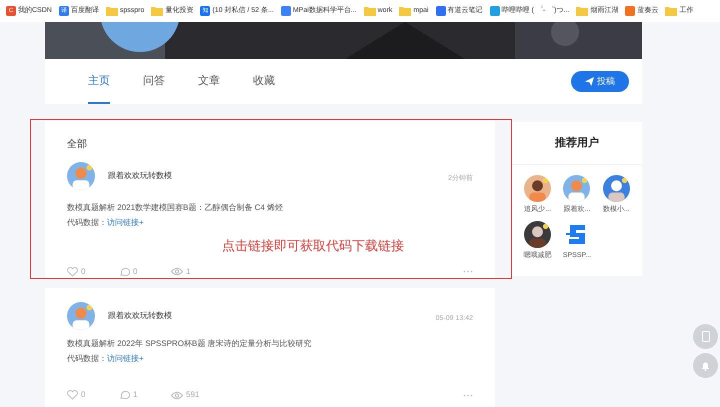 Image resolution: width=720 pixels, height=407 pixels. Describe the element at coordinates (264, 81) in the screenshot. I see `profile-tab: 收藏` at that location.